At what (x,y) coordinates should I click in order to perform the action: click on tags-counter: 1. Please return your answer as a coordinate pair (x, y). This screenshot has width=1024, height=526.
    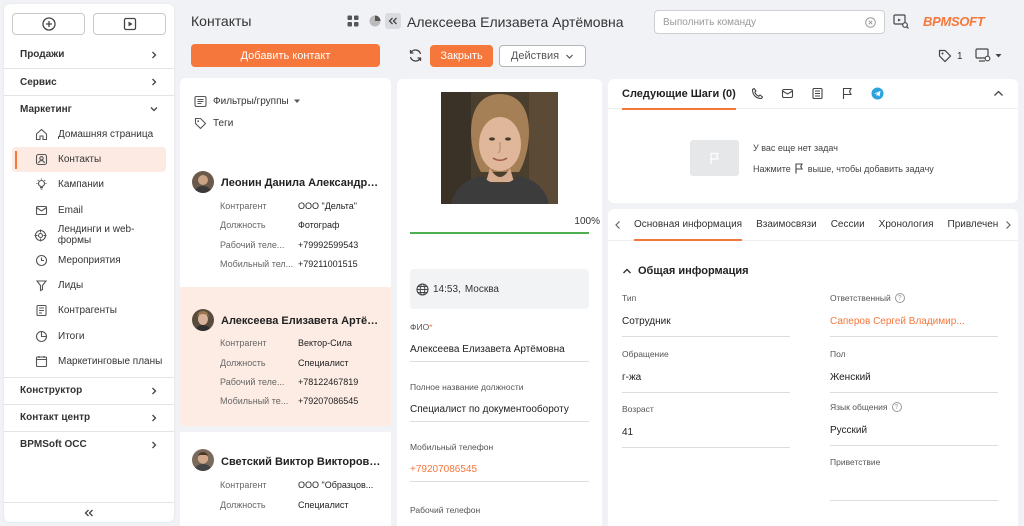
    Looking at the image, I should click on (950, 56).